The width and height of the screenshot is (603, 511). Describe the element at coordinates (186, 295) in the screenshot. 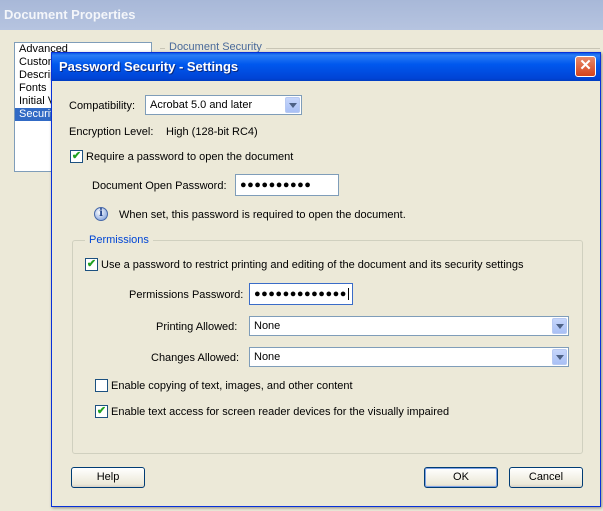

I see `permissions-password-label: Permissions Password:` at that location.